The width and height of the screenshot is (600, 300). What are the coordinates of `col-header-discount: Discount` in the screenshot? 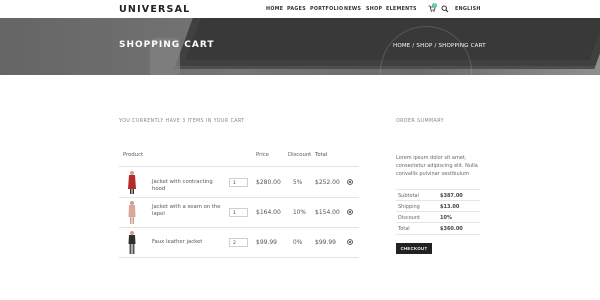 It's located at (300, 155).